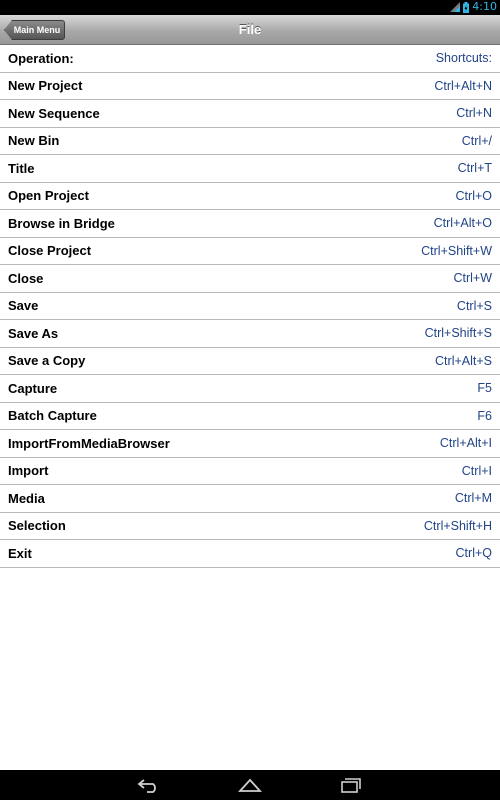  What do you see at coordinates (61, 223) in the screenshot?
I see `operation-label: Browse in Bridge` at bounding box center [61, 223].